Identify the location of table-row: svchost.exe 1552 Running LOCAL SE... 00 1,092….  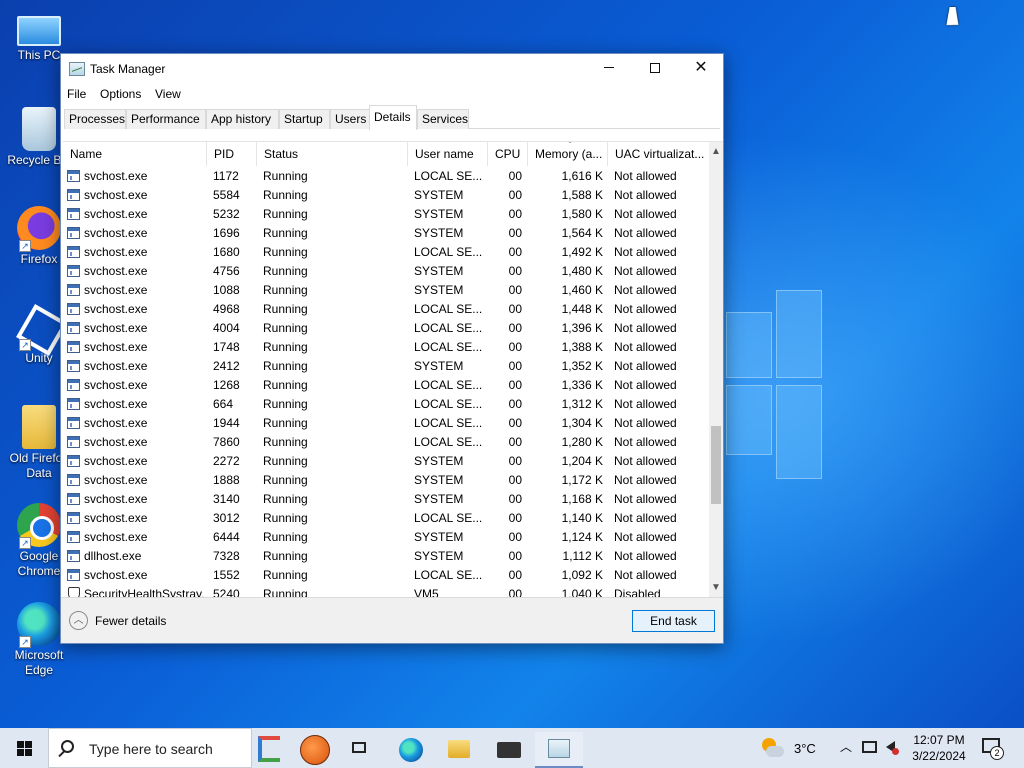
(385, 575).